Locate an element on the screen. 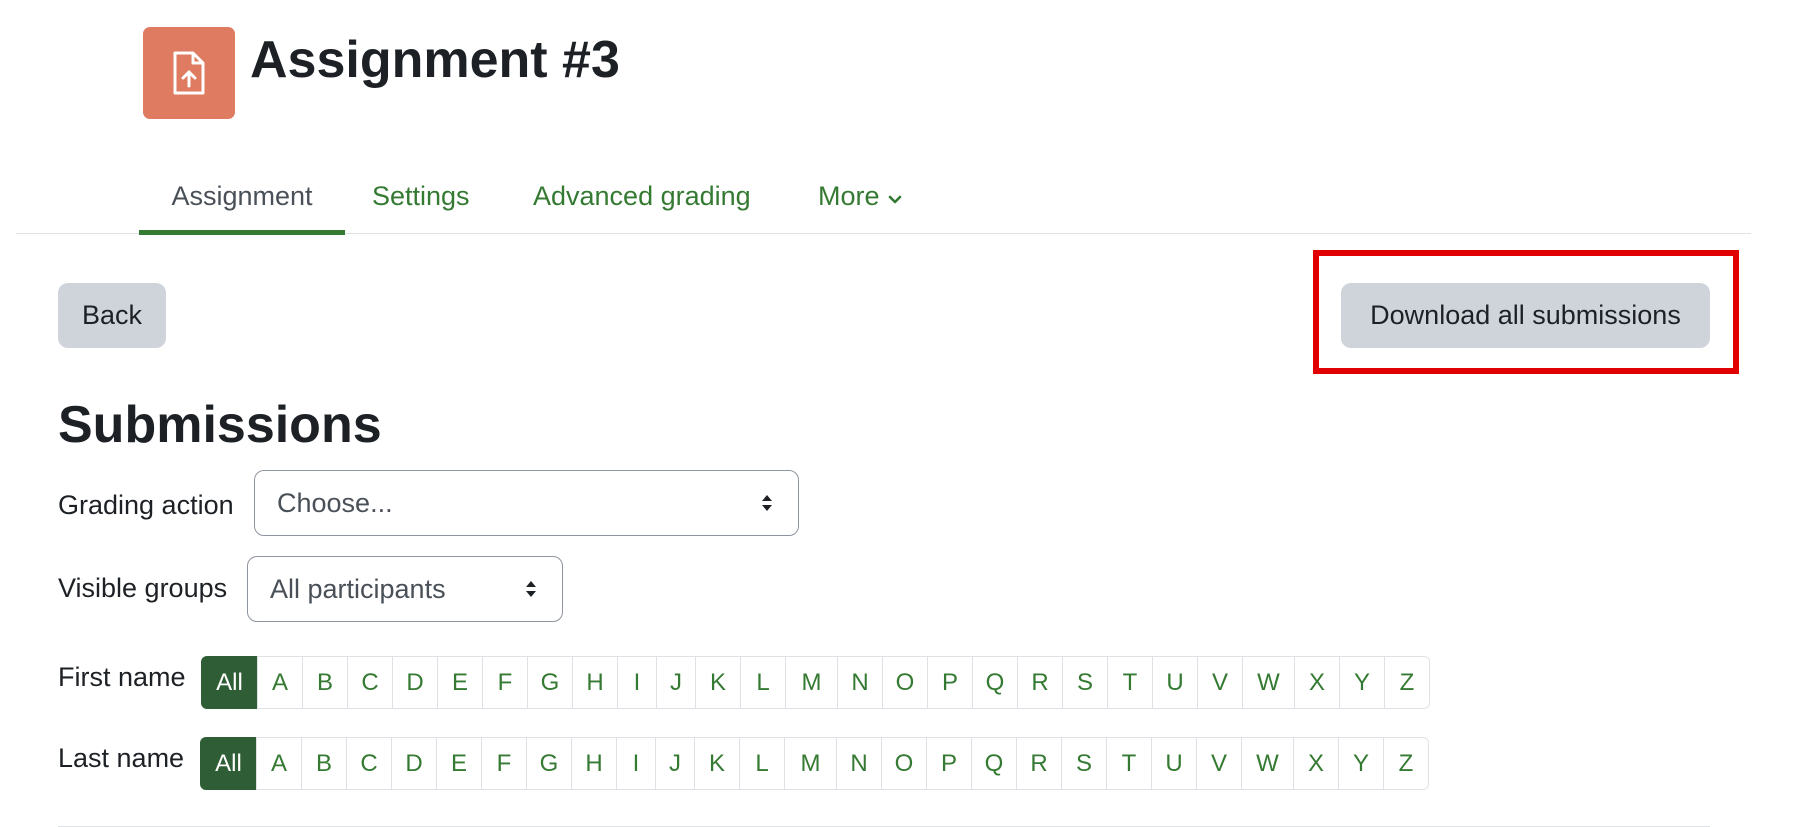  tab-advanced-grading-label: Advanced grading is located at coordinates (642, 195).